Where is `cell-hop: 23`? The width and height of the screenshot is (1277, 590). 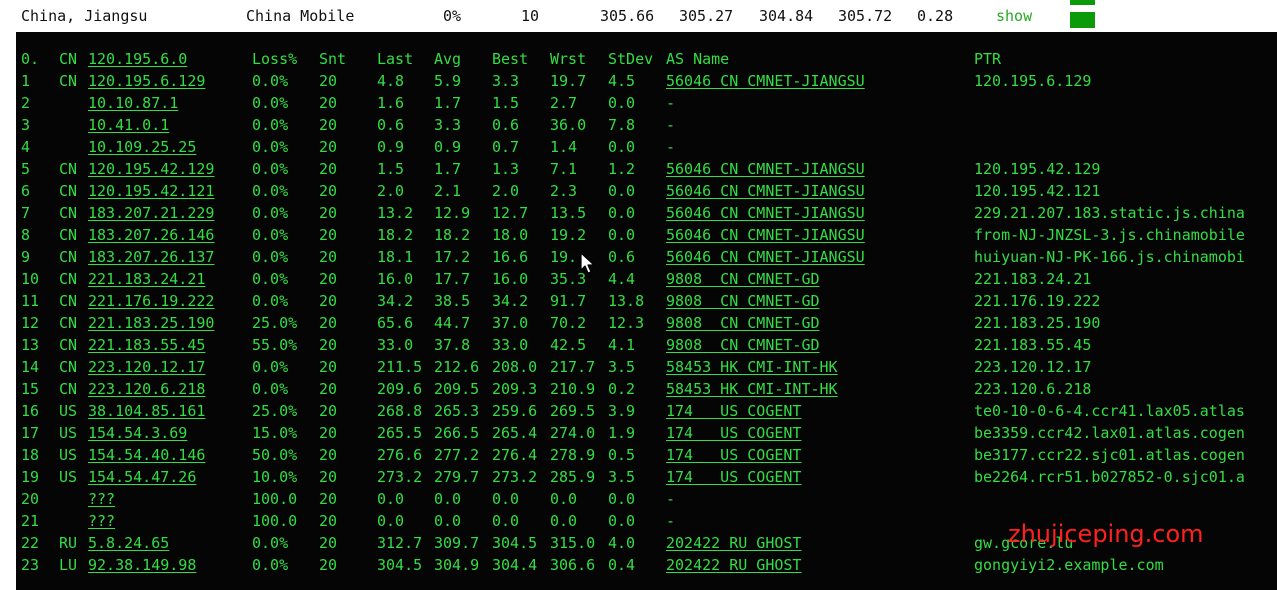 cell-hop: 23 is located at coordinates (30, 565).